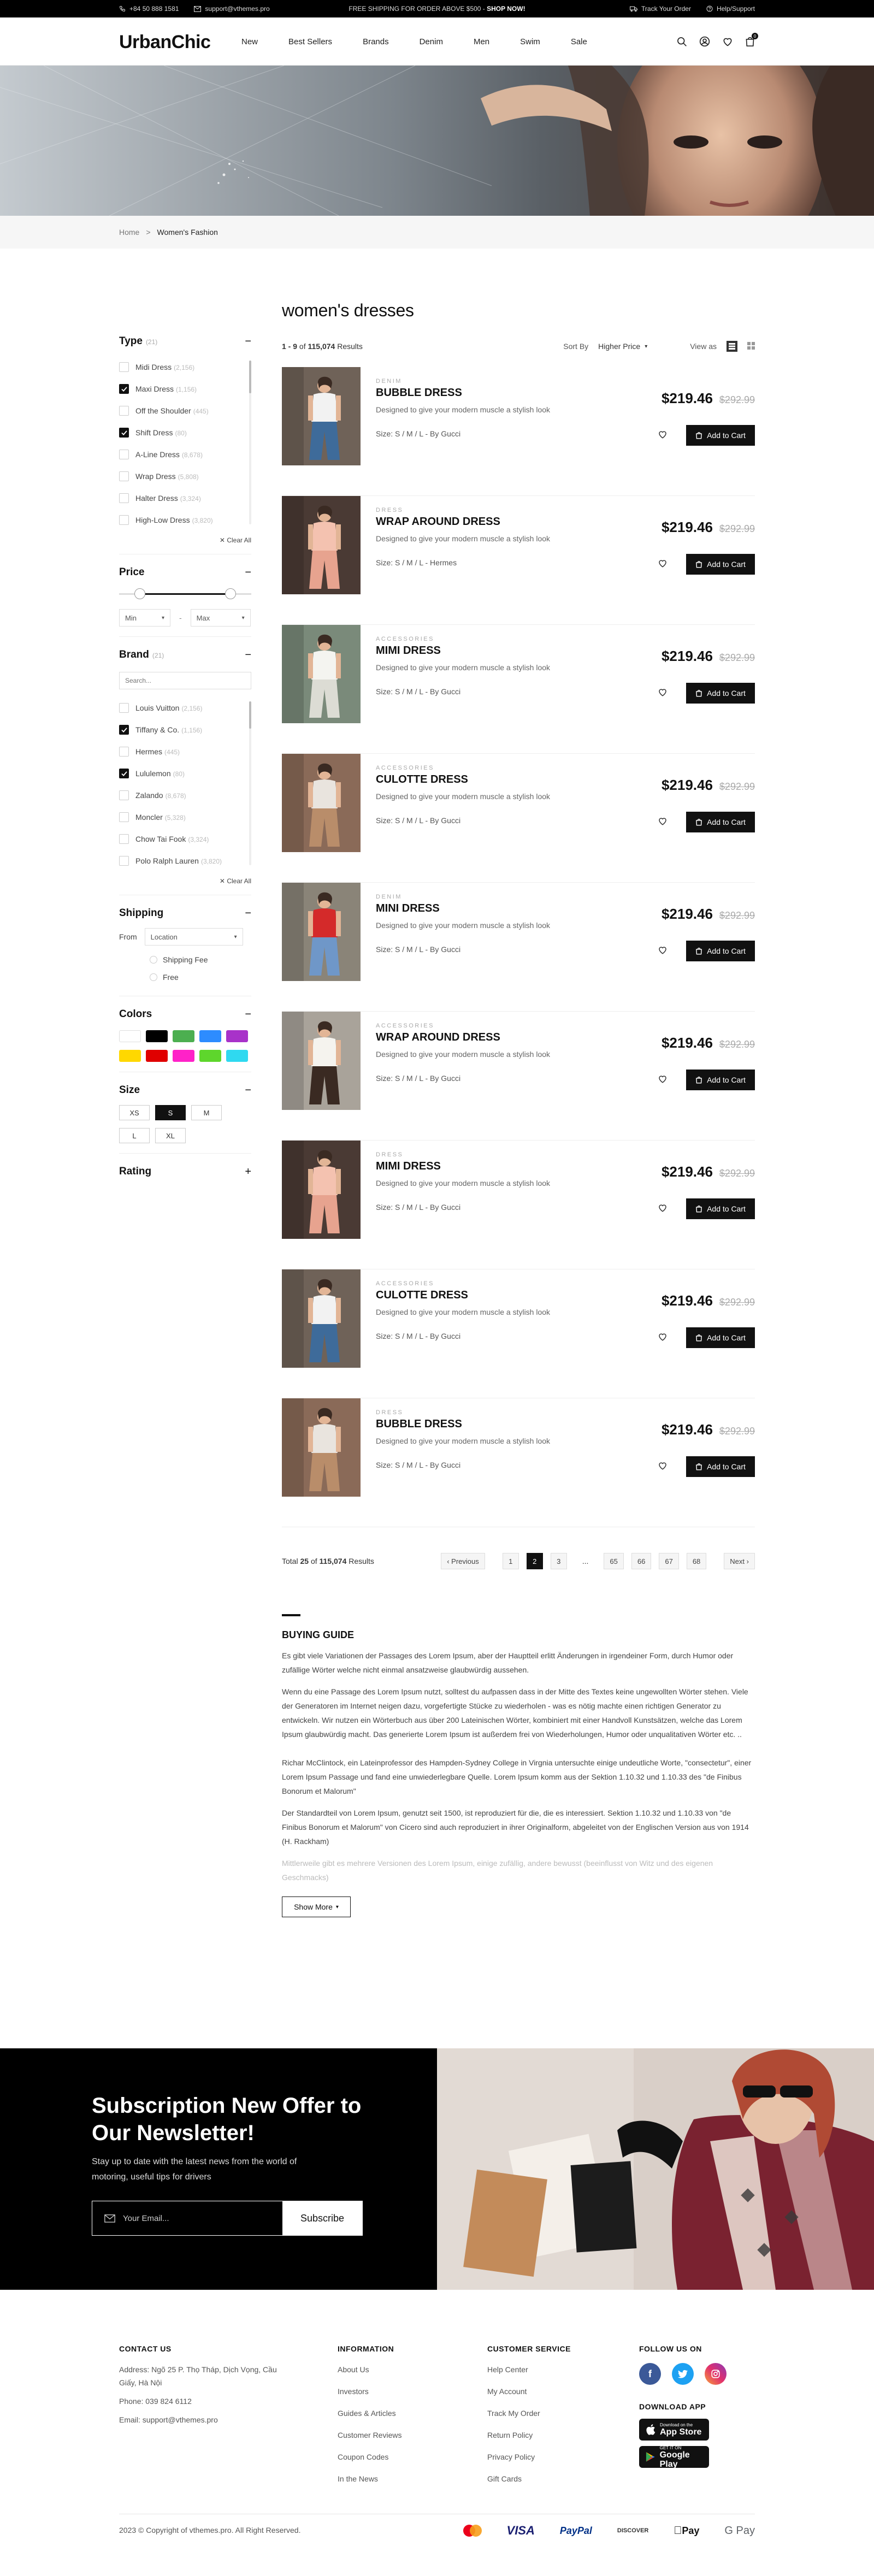 The image size is (874, 2576). What do you see at coordinates (622, 346) in the screenshot?
I see `sort-select: Higher Price ▾` at bounding box center [622, 346].